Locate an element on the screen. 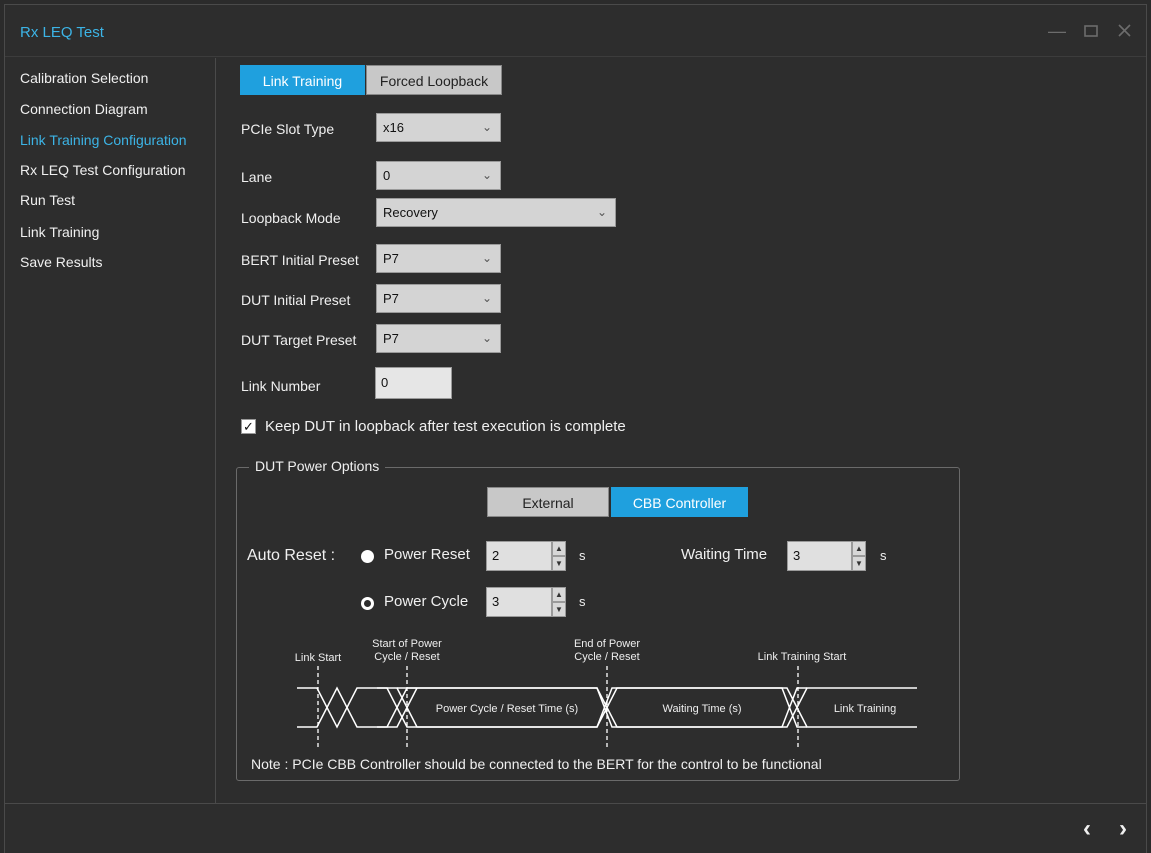 The width and height of the screenshot is (1151, 853). auto-reset-label: Auto Reset : is located at coordinates (291, 555).